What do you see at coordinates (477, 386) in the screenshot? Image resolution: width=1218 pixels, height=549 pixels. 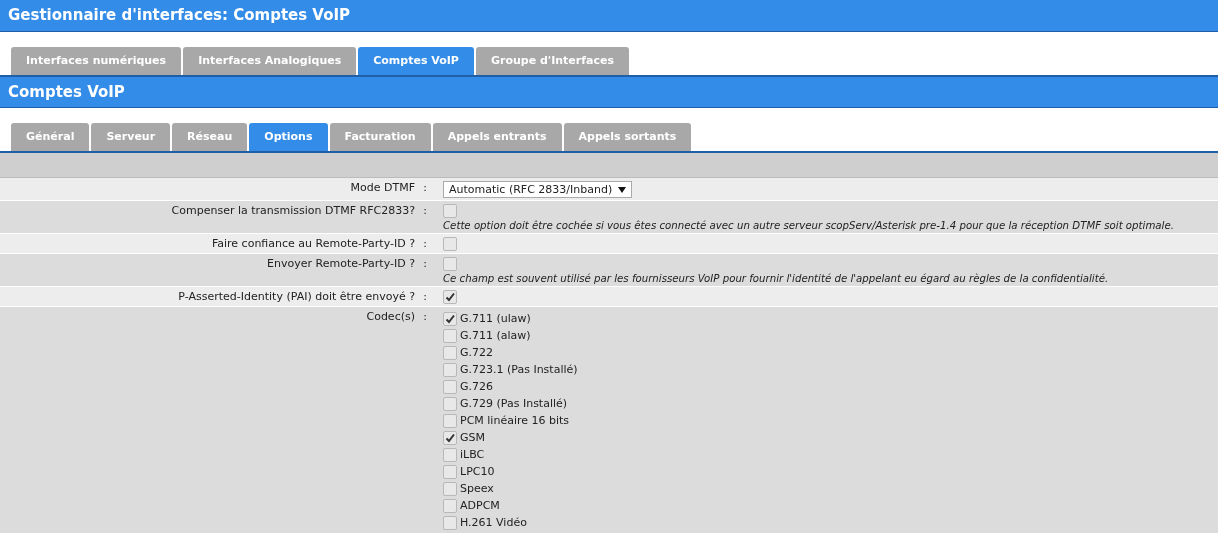 I see `option-label: G.726` at bounding box center [477, 386].